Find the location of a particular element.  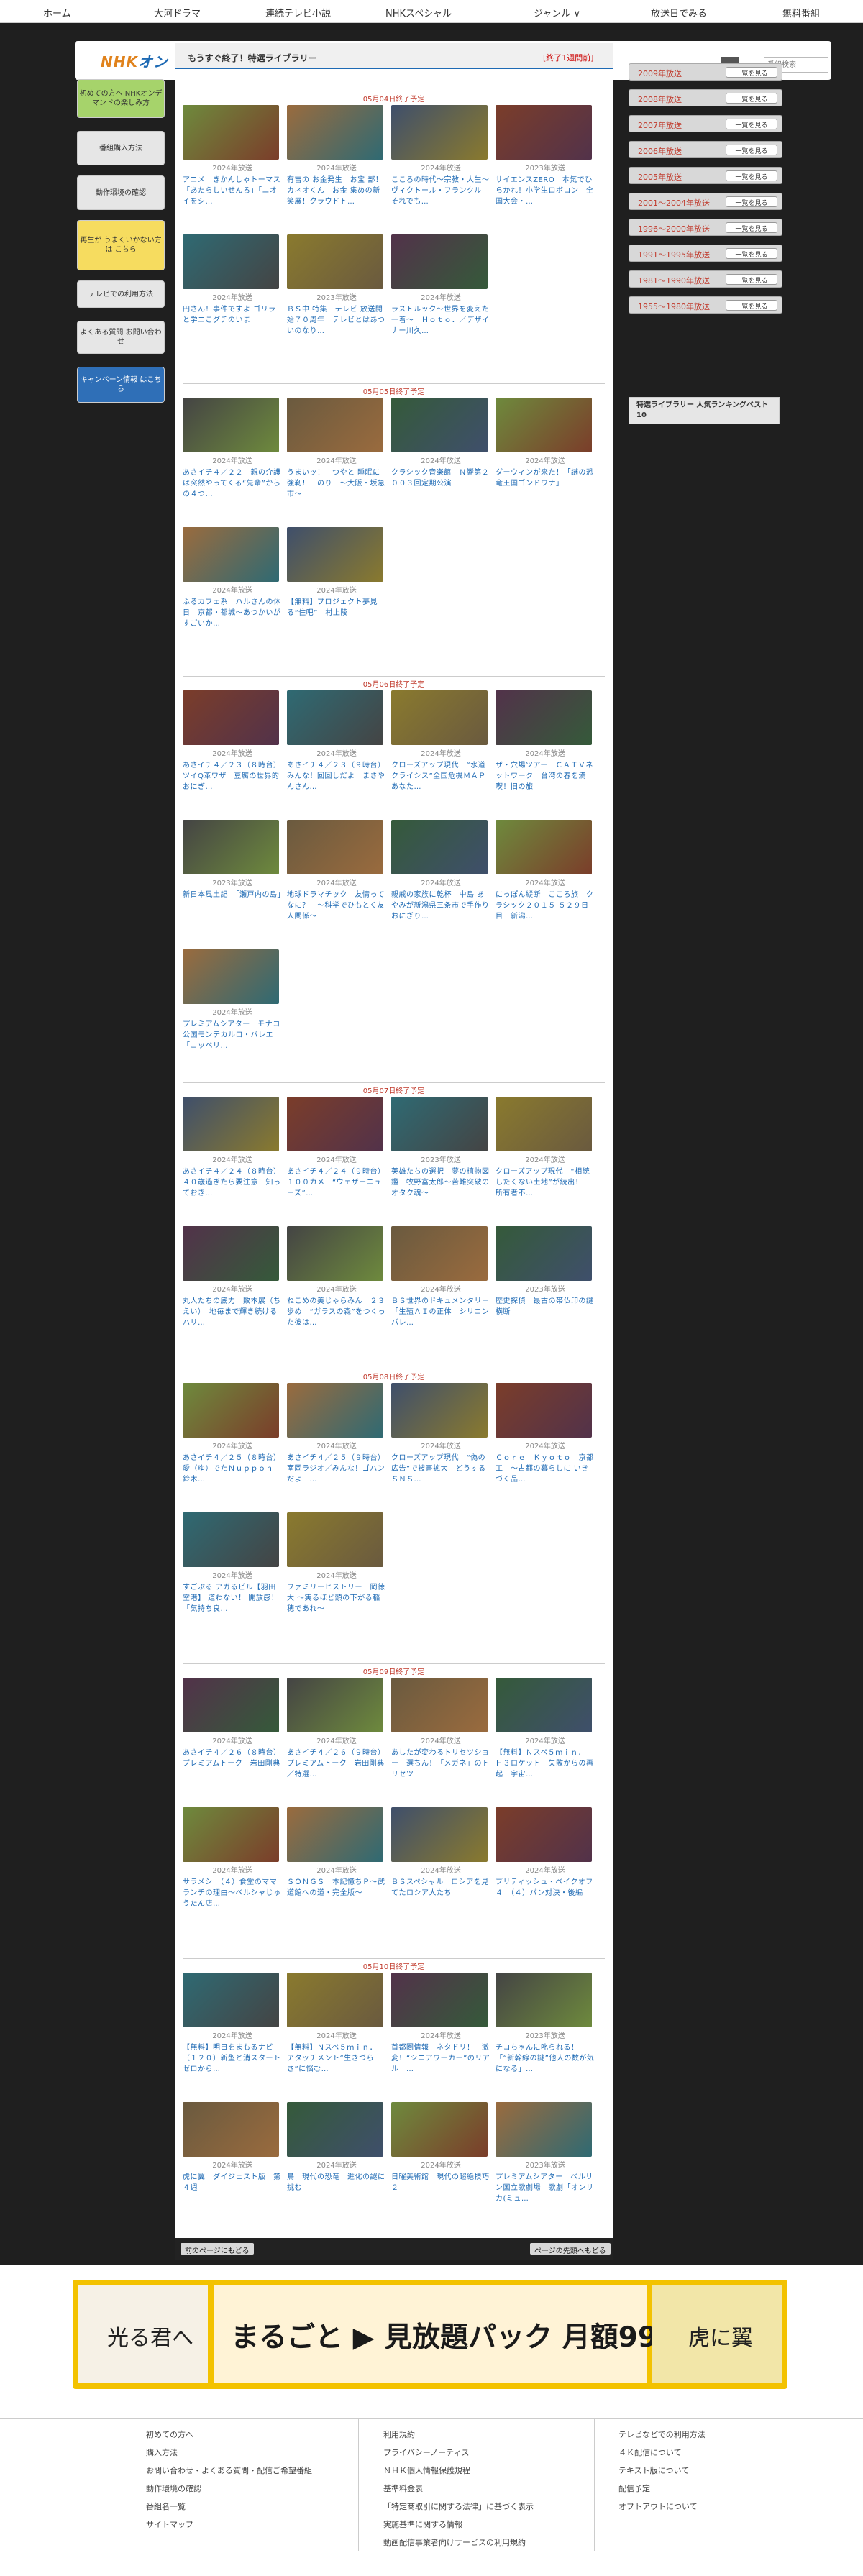

program-title-link: 円さん！事件ですよ ゴリラと学ニこグチのいま is located at coordinates (232, 320).